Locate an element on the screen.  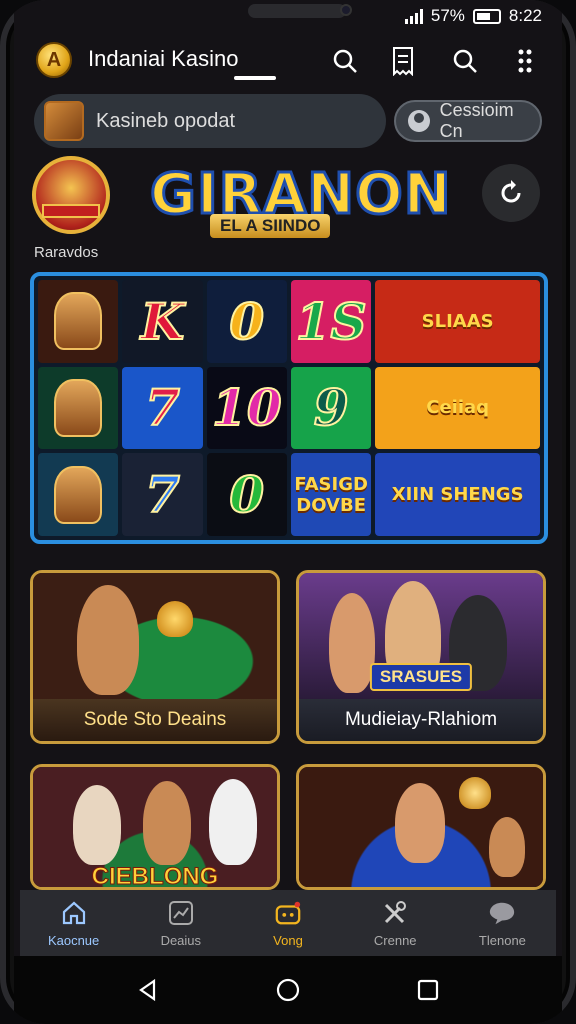
app-header: A Indaniai Kasino is located at coordinates (288, 62).